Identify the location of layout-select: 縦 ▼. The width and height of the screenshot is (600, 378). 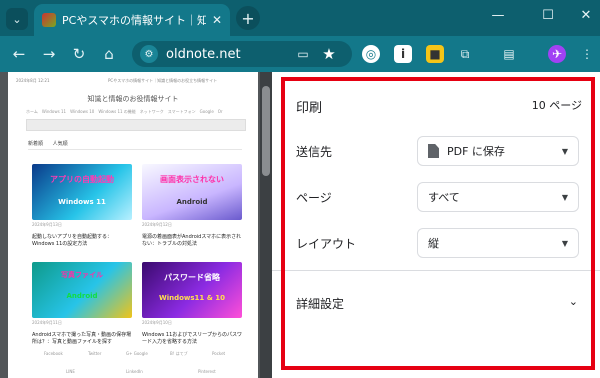
(498, 243).